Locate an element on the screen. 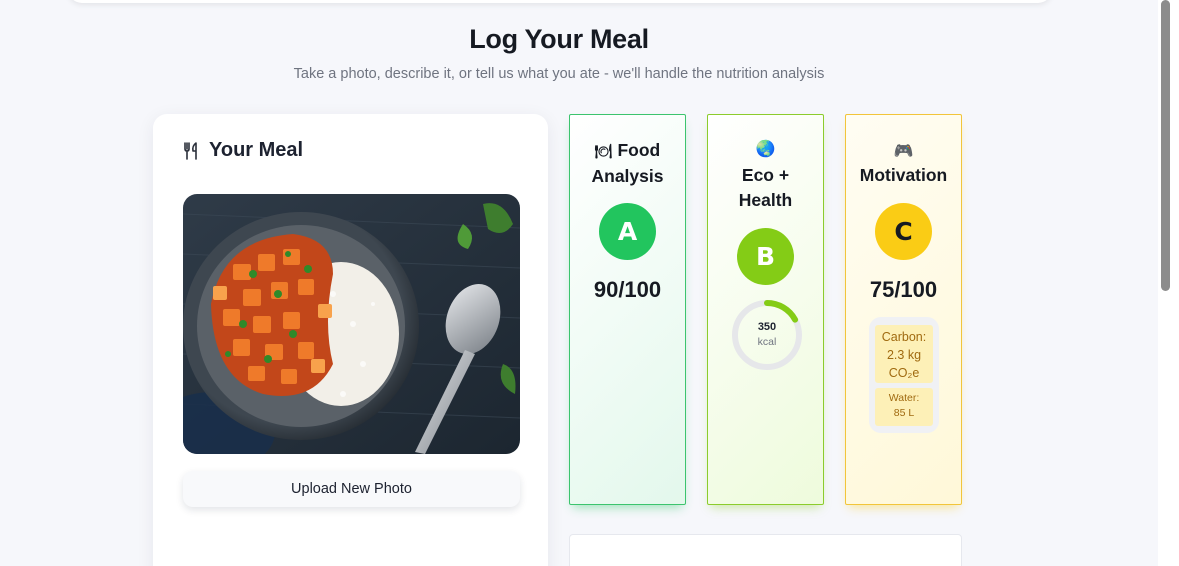  food-analysis-card: 🍽 Food Analysis A 90/100 is located at coordinates (627, 309).